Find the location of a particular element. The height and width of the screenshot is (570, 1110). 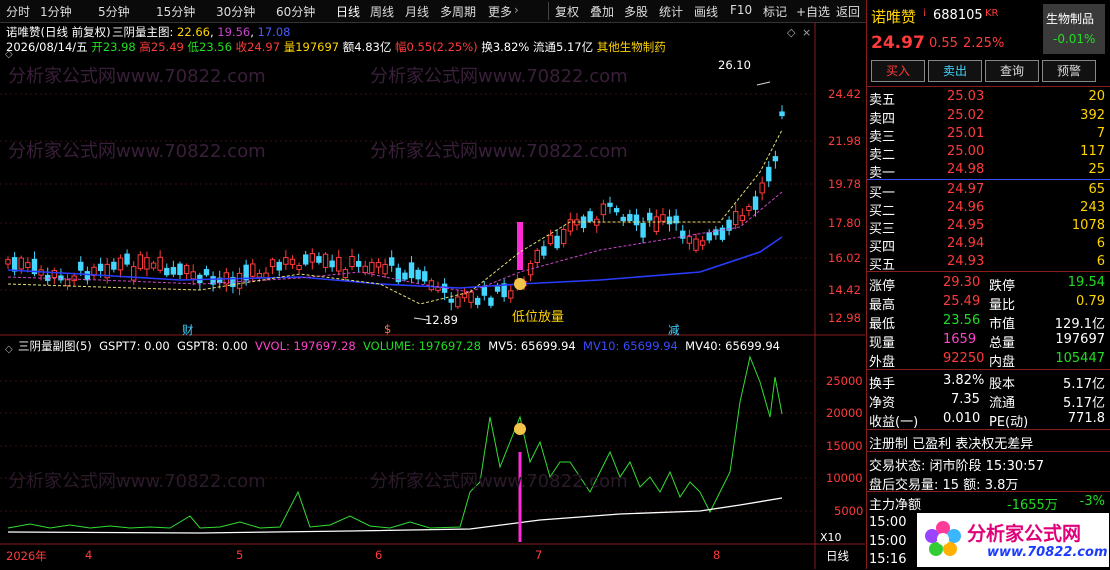

volume-tick: 20000 is located at coordinates (844, 413).